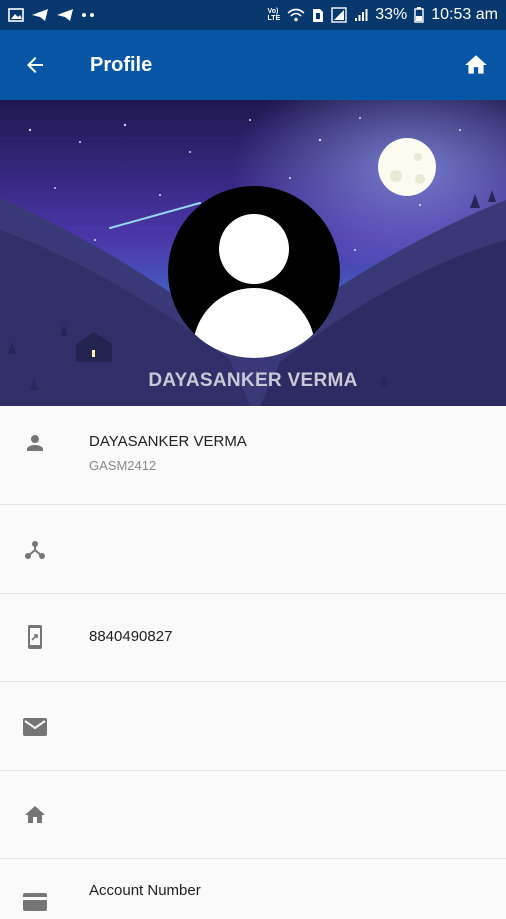 The width and height of the screenshot is (506, 919). What do you see at coordinates (296, 15) in the screenshot?
I see `wifi-icon` at bounding box center [296, 15].